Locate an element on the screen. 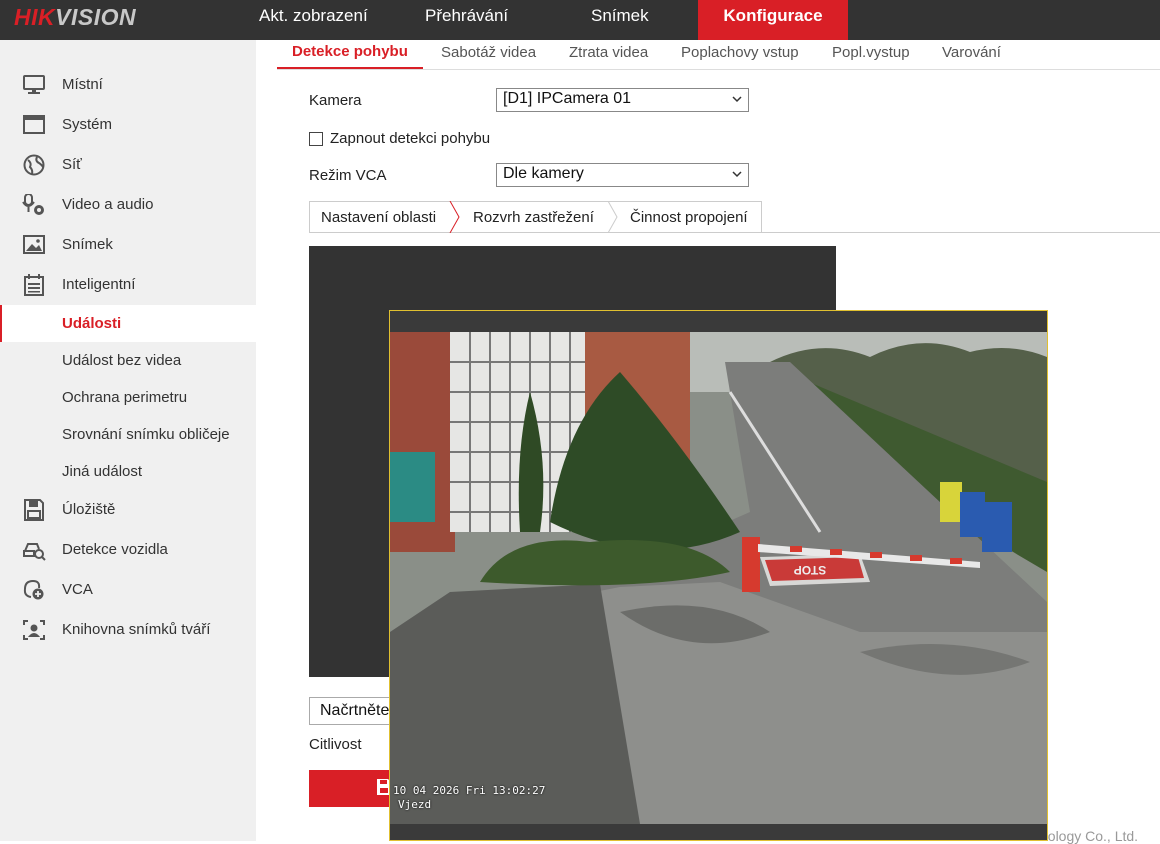  sidebar-item-label: Síť is located at coordinates (72, 164).